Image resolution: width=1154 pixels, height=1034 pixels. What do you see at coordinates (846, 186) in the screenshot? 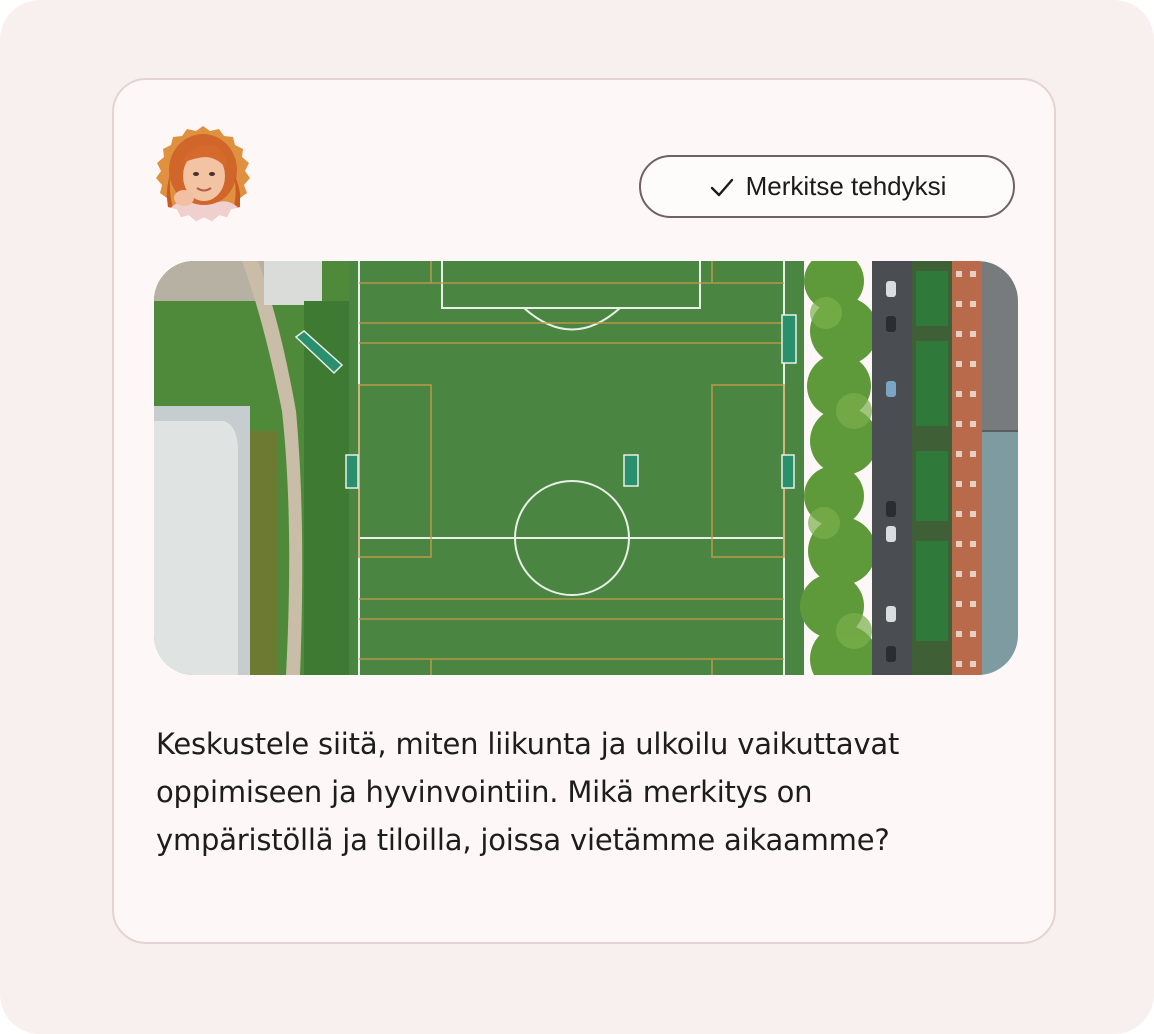
I see `mark-done-label: Merkitse tehdyksi` at bounding box center [846, 186].